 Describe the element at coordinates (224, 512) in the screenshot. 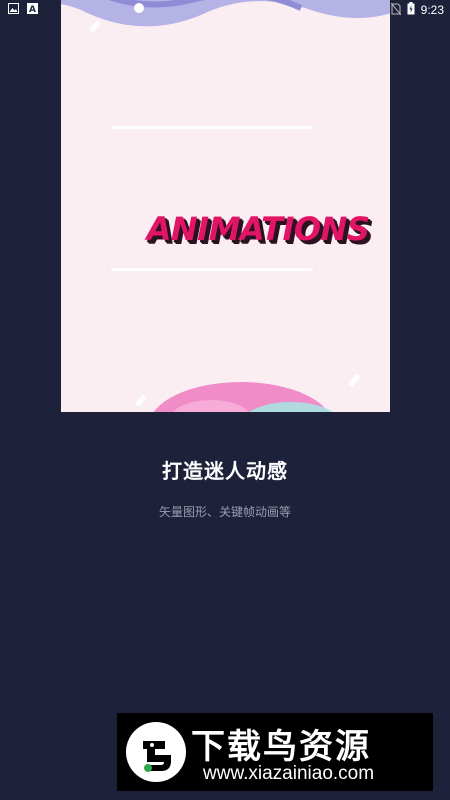

I see `onboarding-subline: 矢量图形、关键帧动画等` at that location.